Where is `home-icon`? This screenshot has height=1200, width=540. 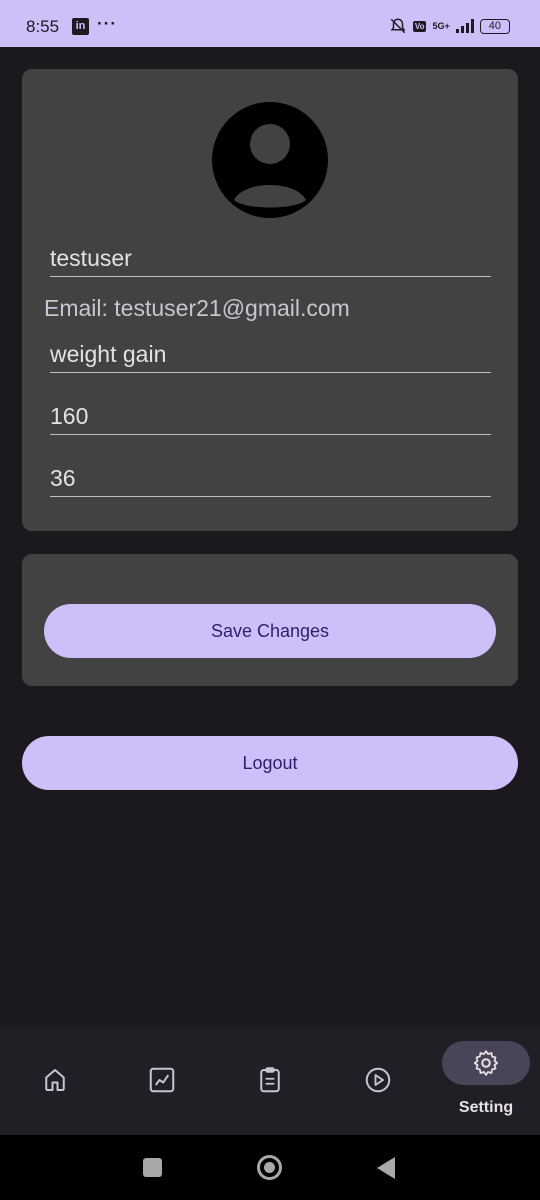
home-icon is located at coordinates (55, 1080).